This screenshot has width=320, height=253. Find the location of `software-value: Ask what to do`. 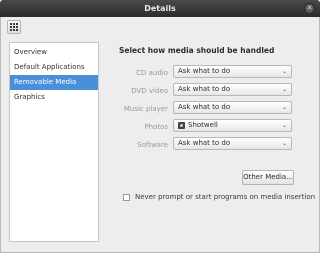

software-value: Ask what to do is located at coordinates (204, 143).